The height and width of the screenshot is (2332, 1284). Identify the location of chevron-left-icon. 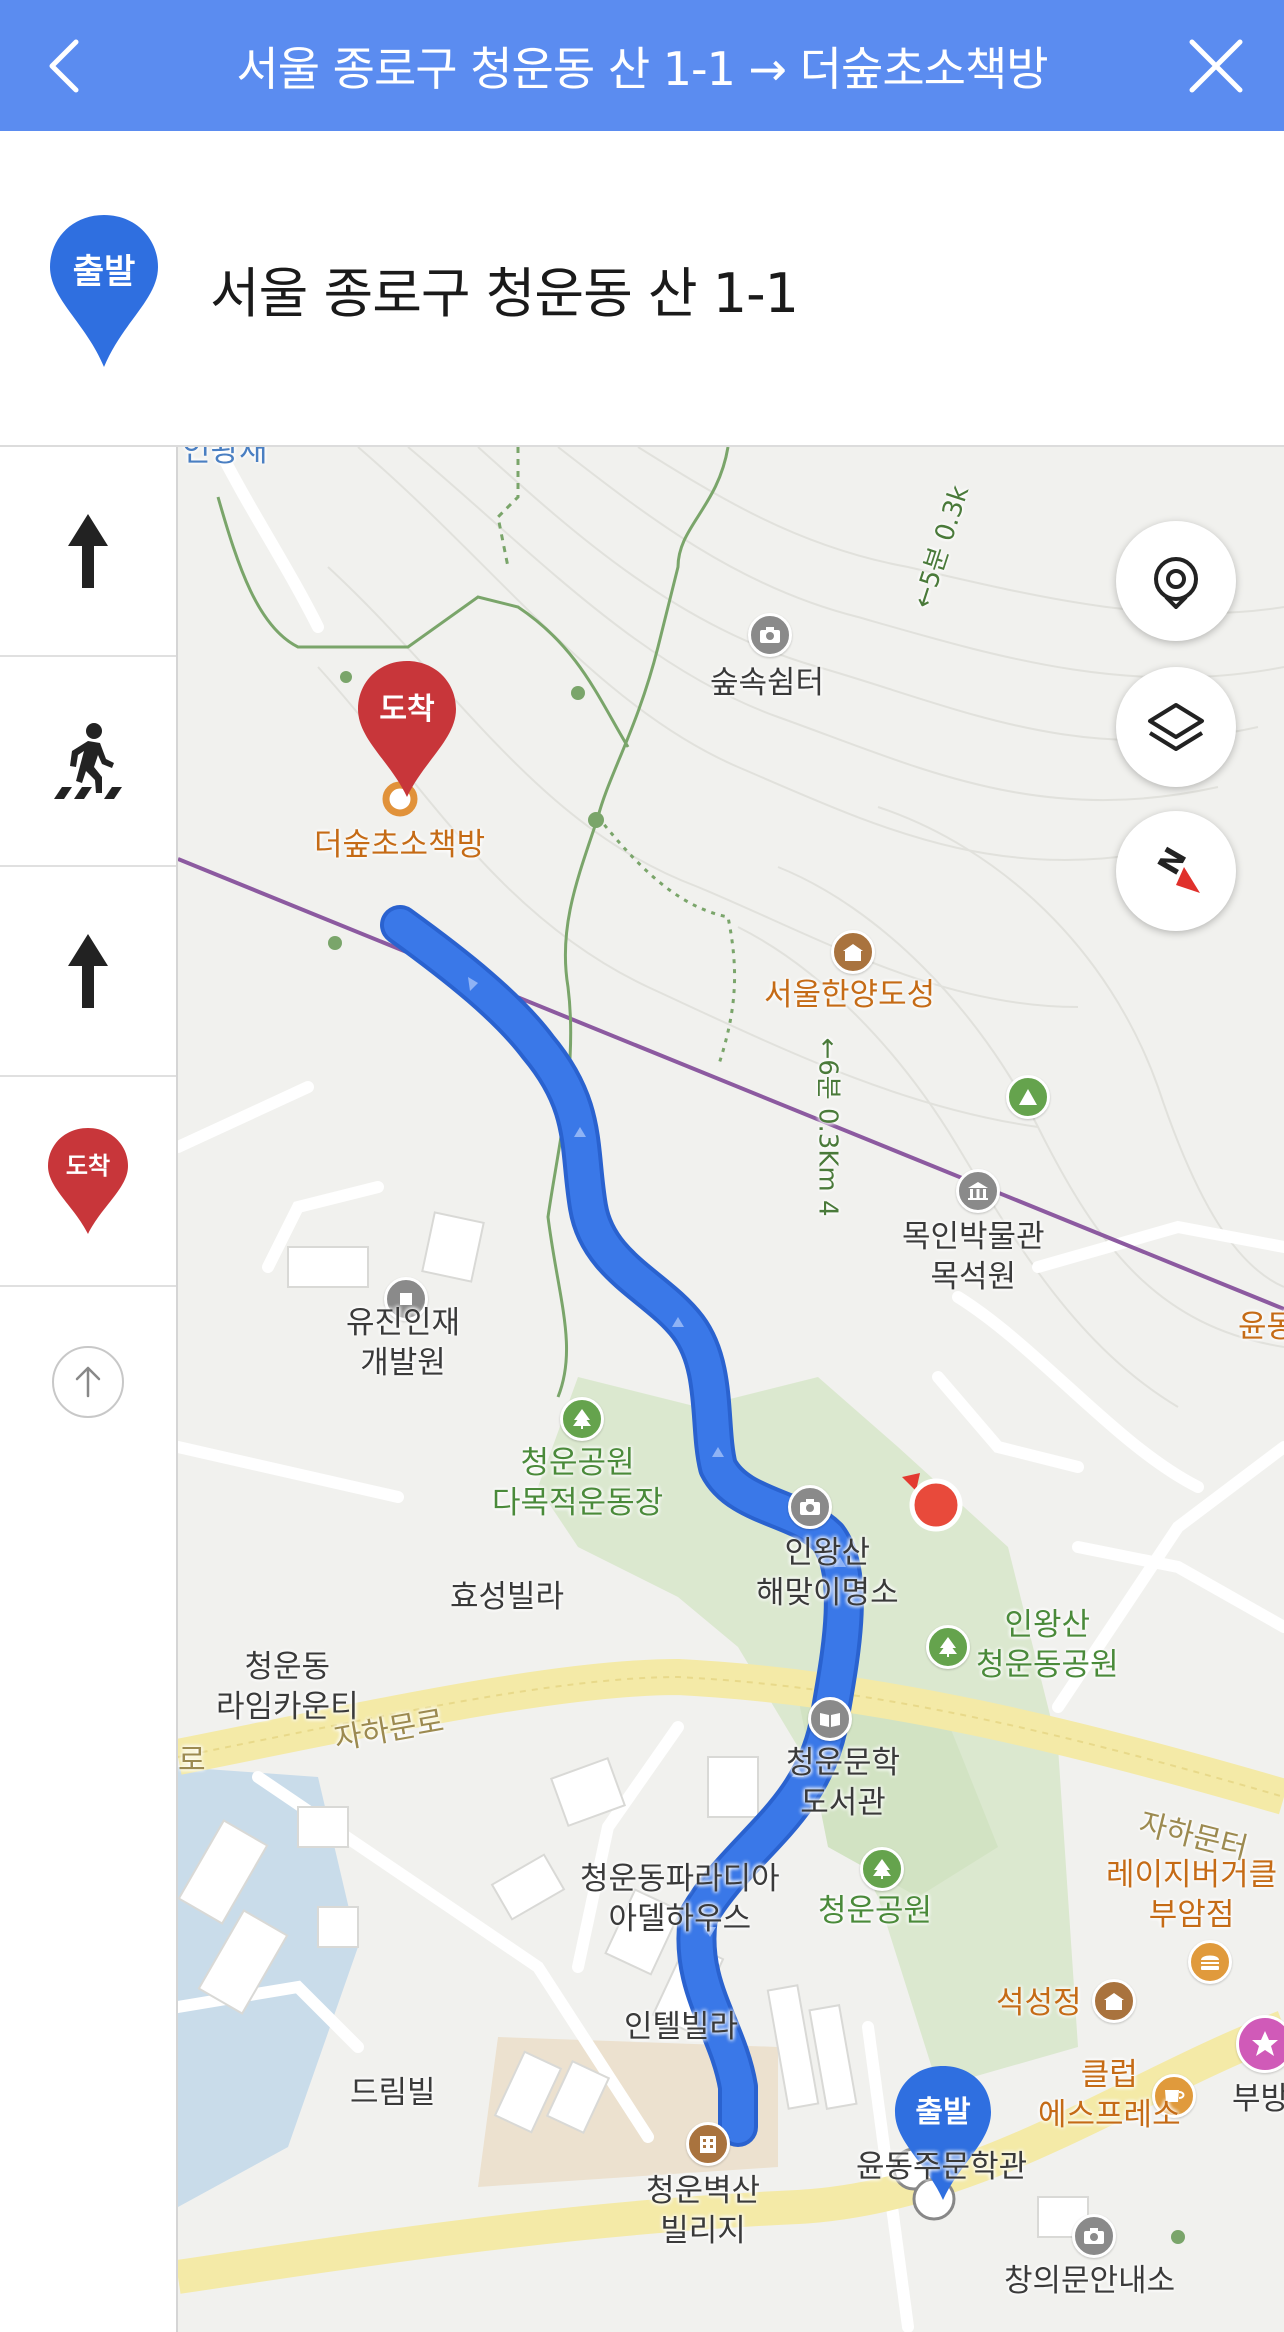
(68, 66).